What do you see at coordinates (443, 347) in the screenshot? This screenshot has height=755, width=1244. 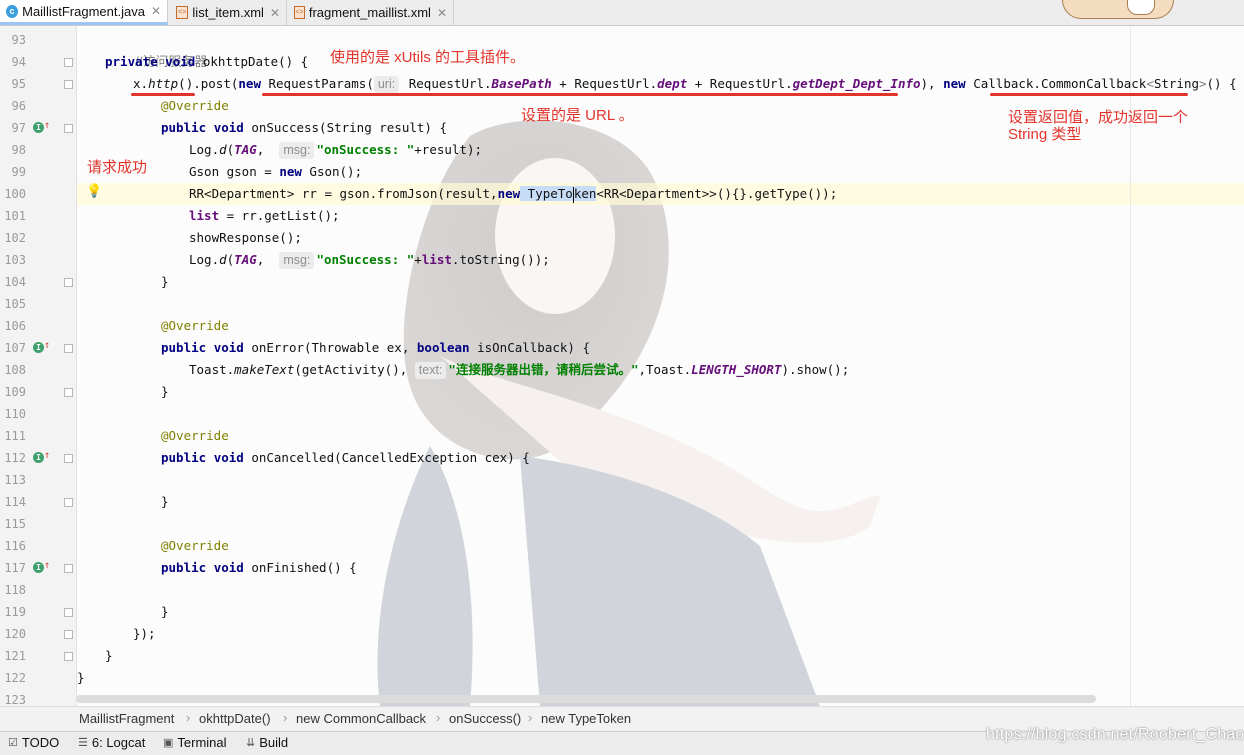 I see `code-keyword: boolean` at bounding box center [443, 347].